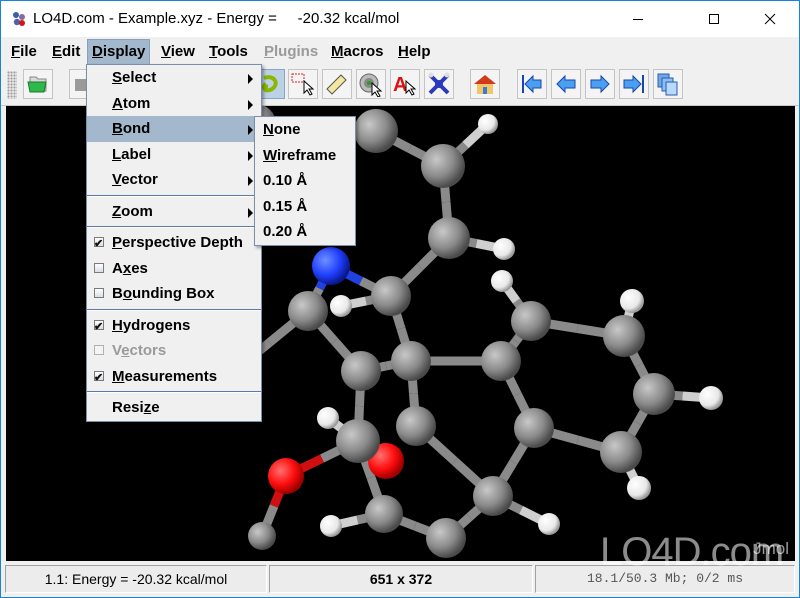  I want to click on next-frame-button, so click(600, 84).